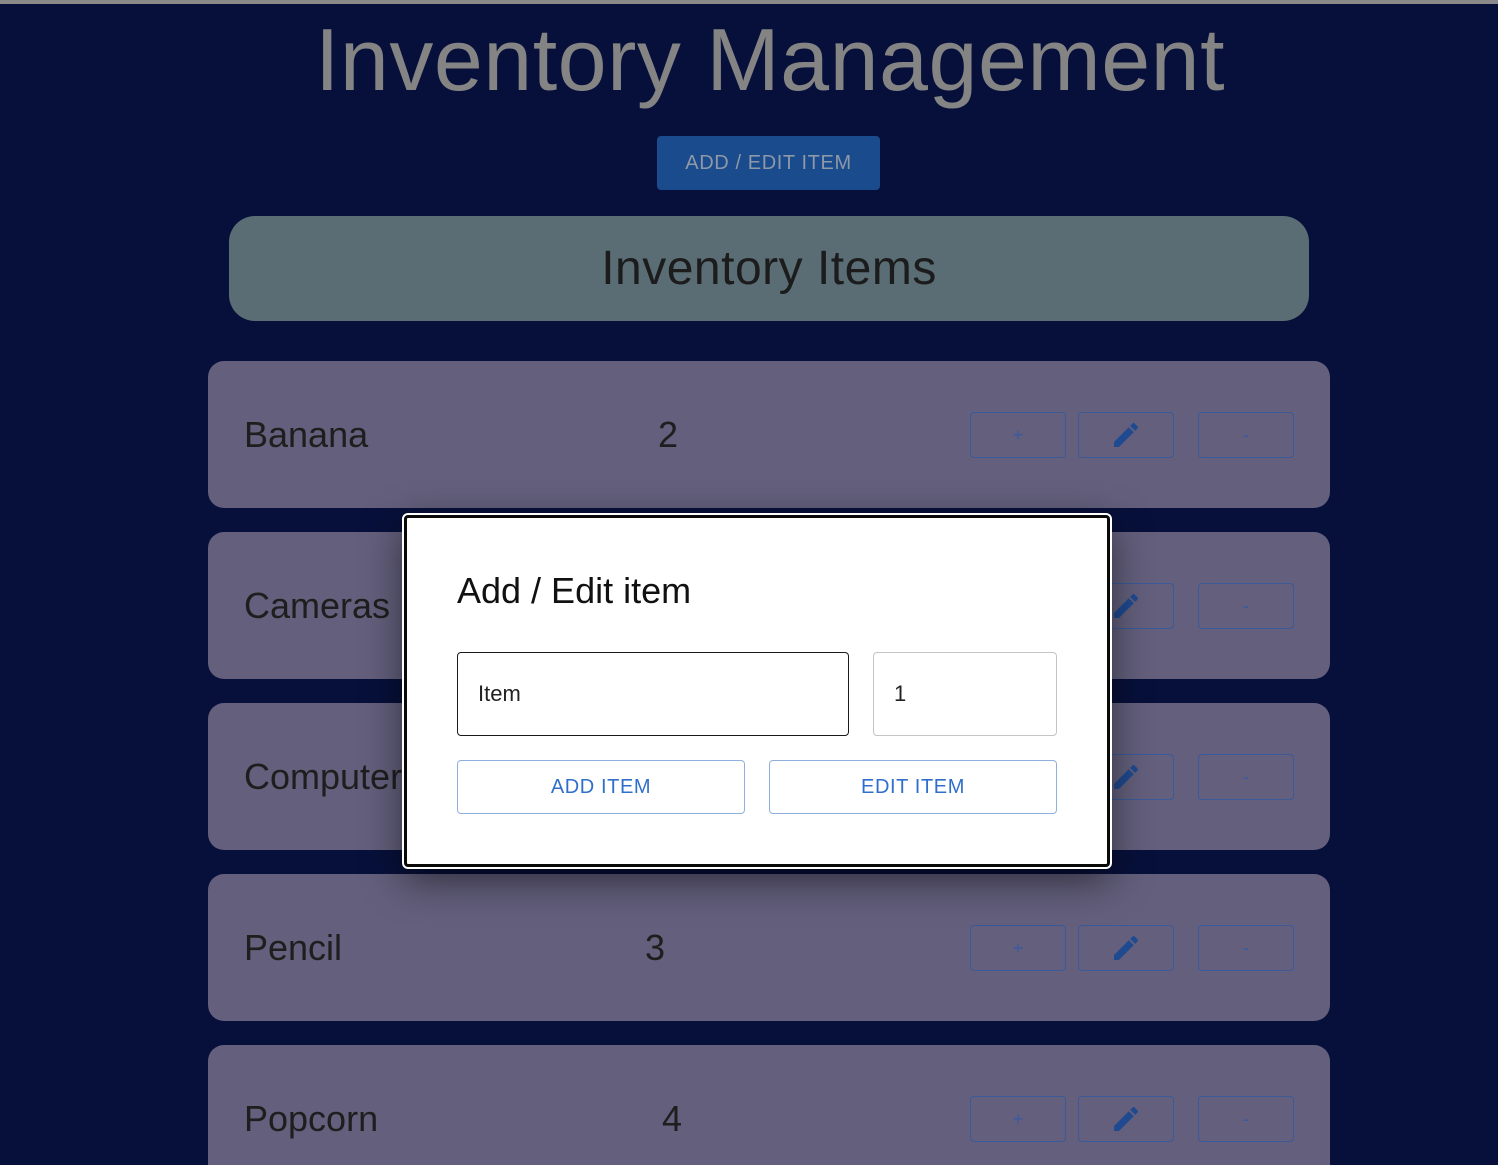  Describe the element at coordinates (323, 776) in the screenshot. I see `item-name: Computer` at that location.